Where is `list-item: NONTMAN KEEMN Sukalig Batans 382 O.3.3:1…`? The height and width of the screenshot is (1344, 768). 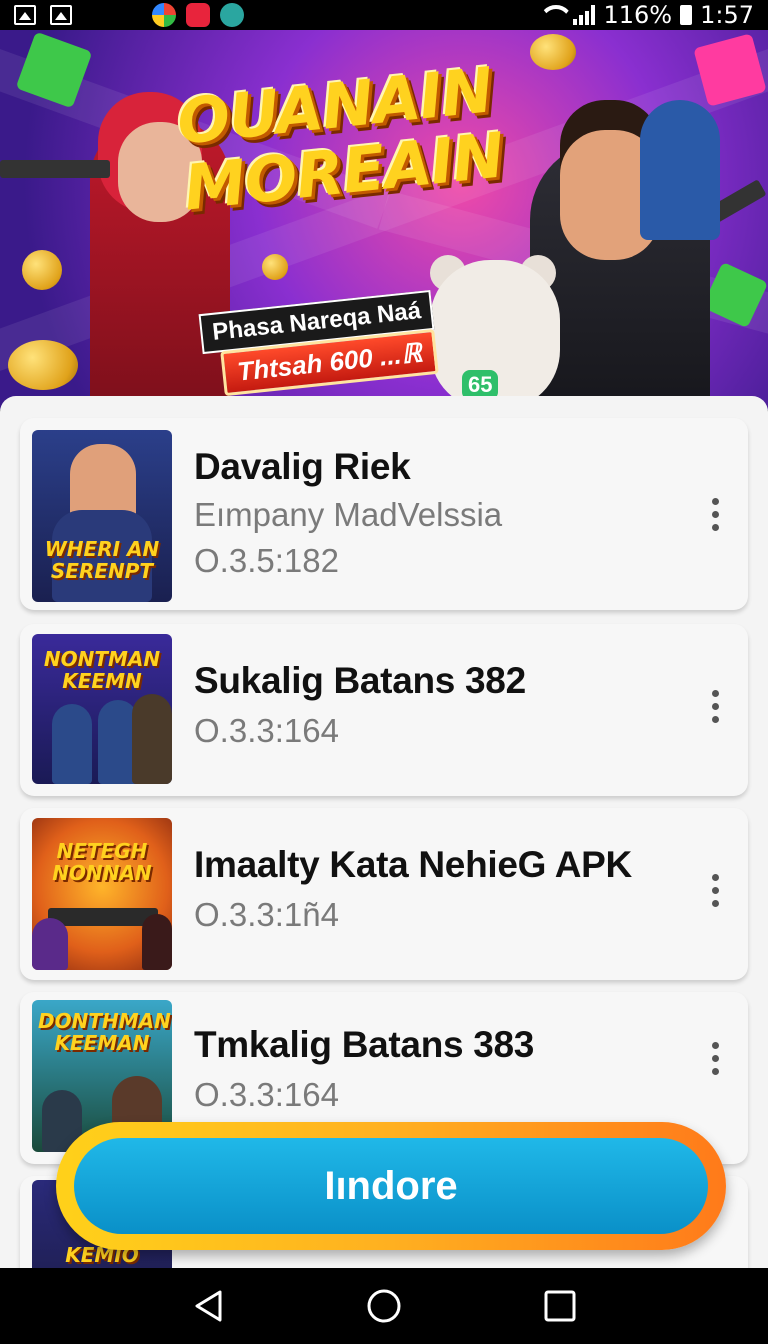 list-item: NONTMAN KEEMN Sukalig Batans 382 O.3.3:1… is located at coordinates (384, 710).